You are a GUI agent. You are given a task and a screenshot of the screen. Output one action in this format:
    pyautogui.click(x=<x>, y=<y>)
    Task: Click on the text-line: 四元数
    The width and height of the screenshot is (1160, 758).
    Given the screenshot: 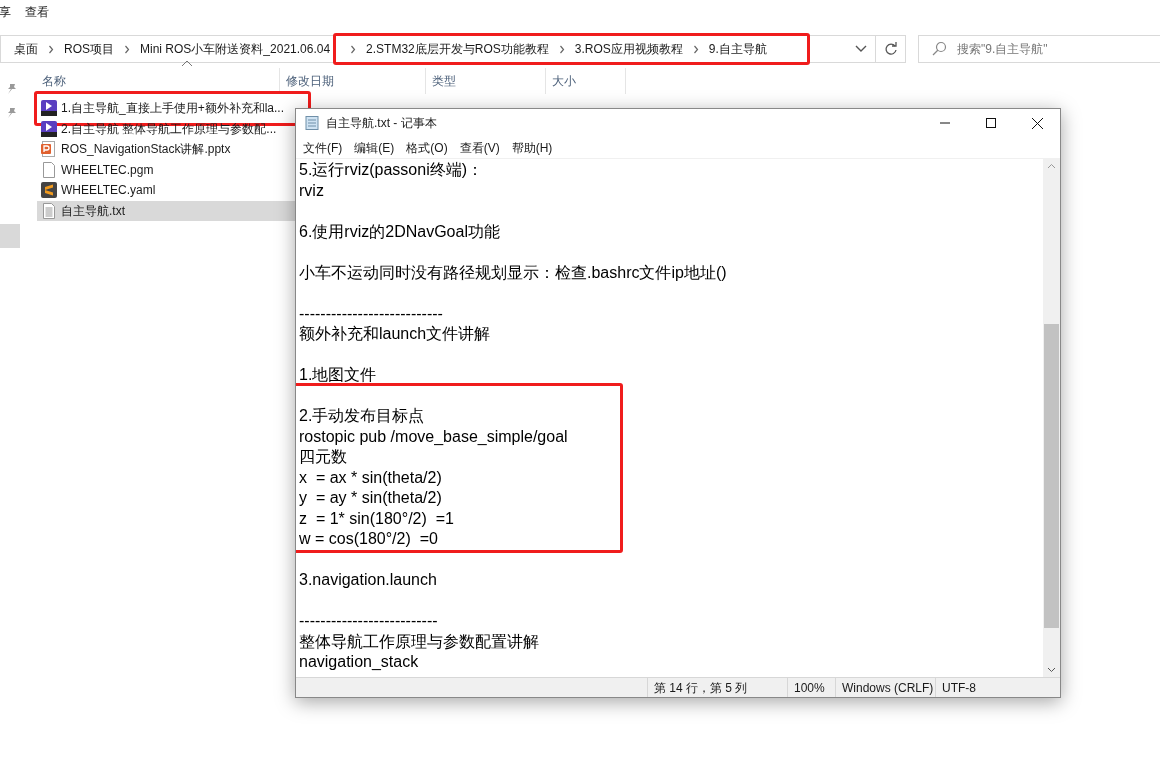 What is the action you would take?
    pyautogui.click(x=323, y=457)
    